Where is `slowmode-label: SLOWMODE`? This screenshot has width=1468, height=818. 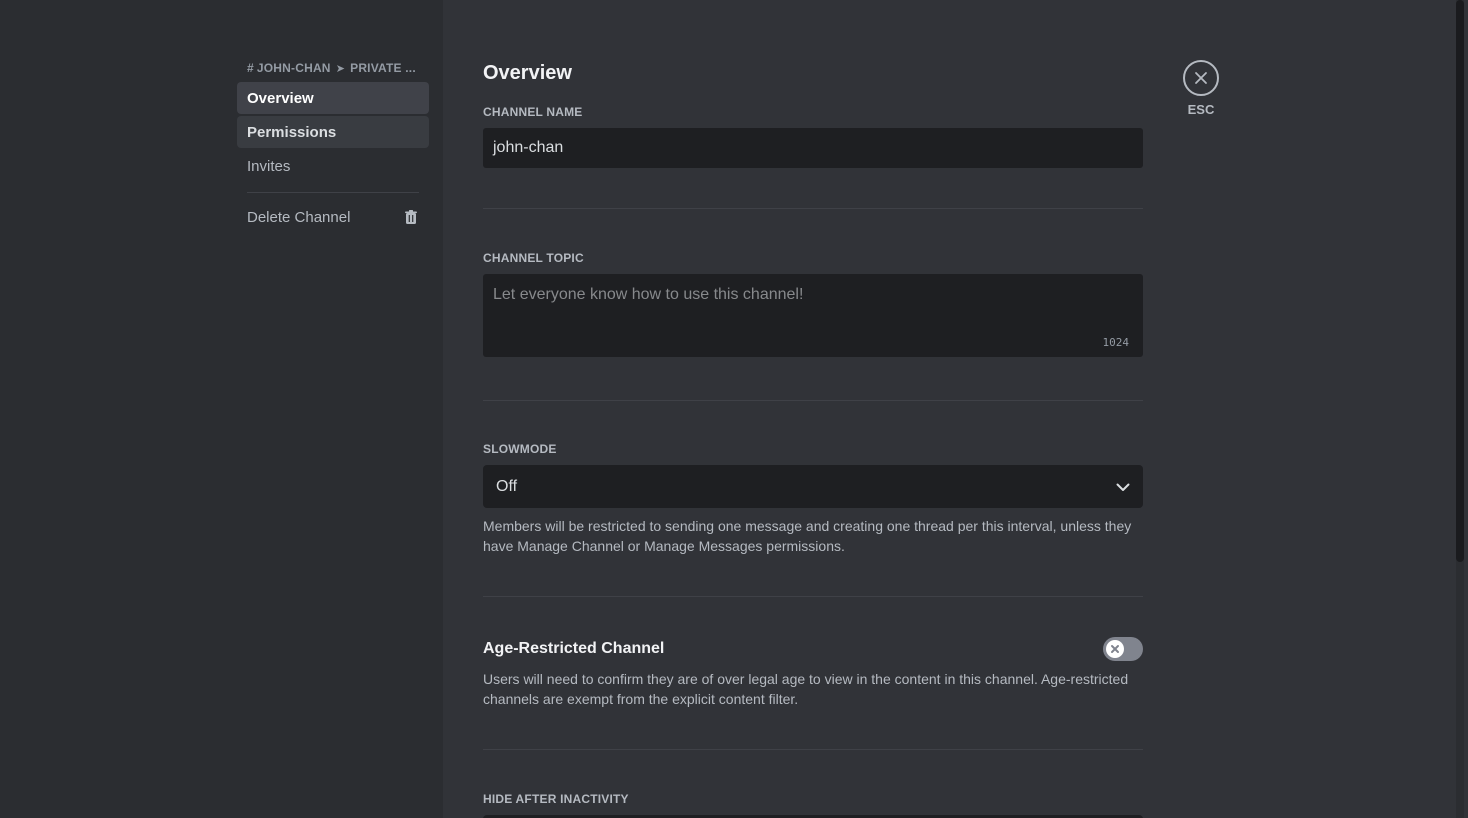
slowmode-label: SLOWMODE is located at coordinates (520, 449).